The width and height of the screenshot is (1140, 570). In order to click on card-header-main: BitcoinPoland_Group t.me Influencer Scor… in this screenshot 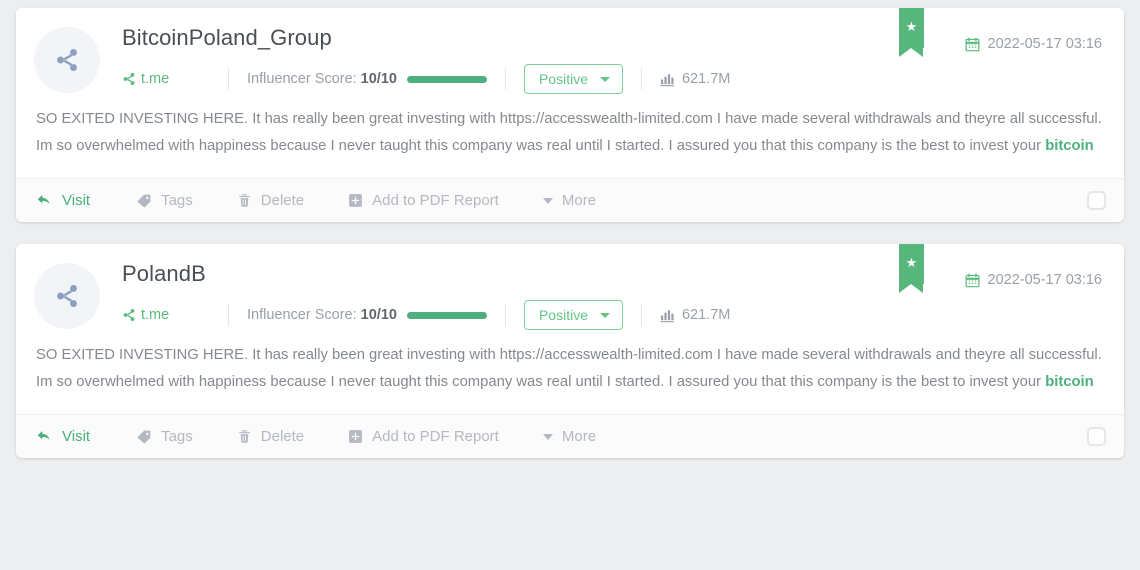, I will do `click(543, 59)`.